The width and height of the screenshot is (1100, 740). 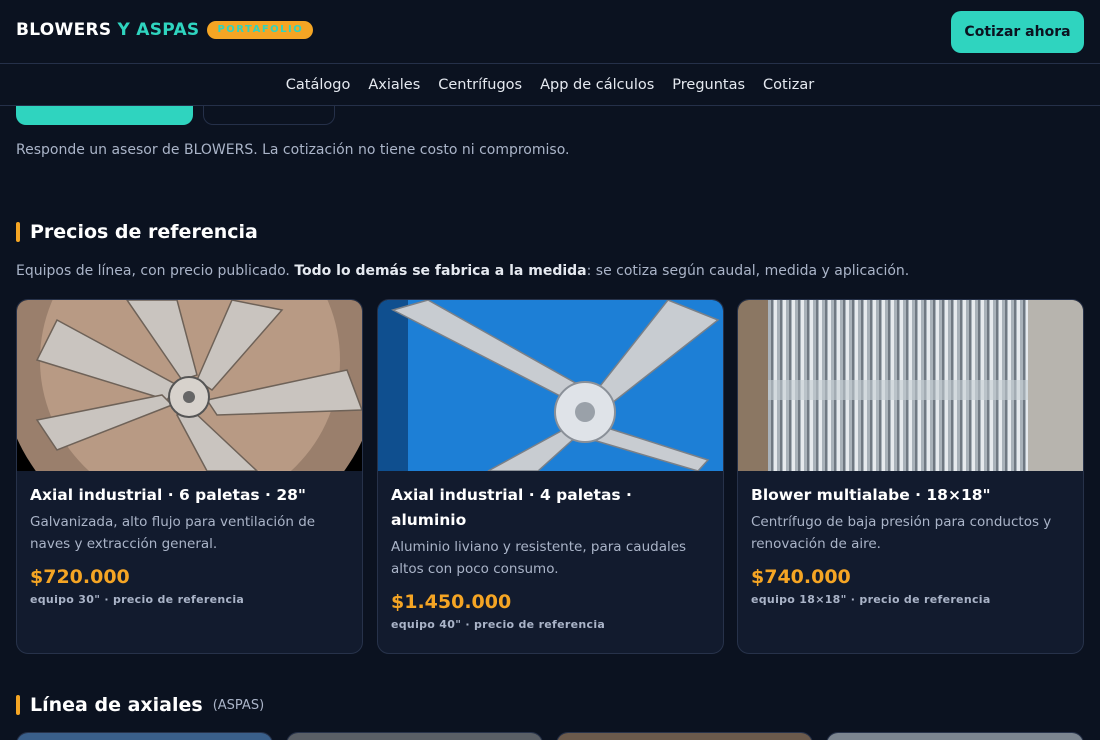 What do you see at coordinates (137, 599) in the screenshot?
I see `product-meta: equipo 30" · precio de referencia` at bounding box center [137, 599].